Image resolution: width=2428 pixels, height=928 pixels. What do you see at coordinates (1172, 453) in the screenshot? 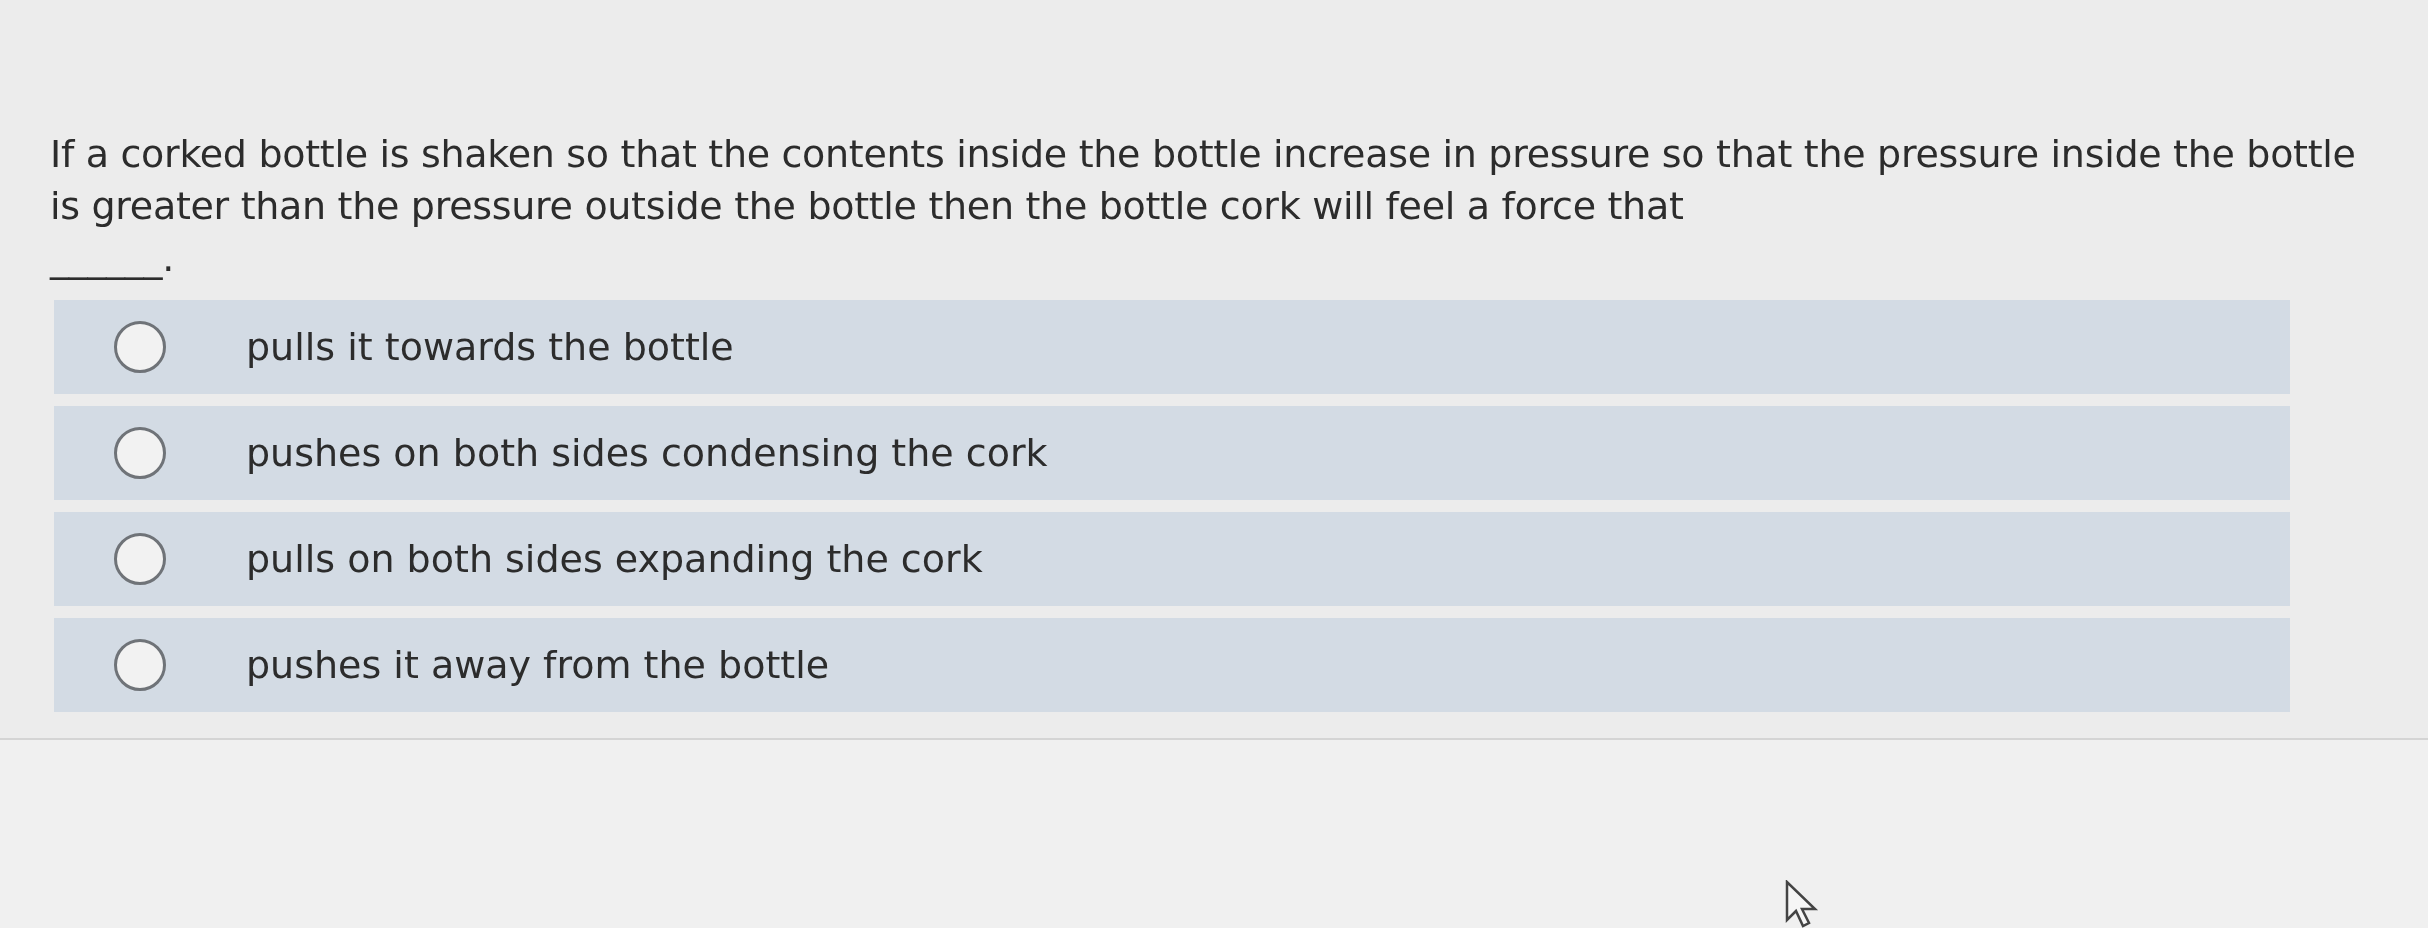
I see `answer-option: pushes on both sides condensing the cork` at bounding box center [1172, 453].